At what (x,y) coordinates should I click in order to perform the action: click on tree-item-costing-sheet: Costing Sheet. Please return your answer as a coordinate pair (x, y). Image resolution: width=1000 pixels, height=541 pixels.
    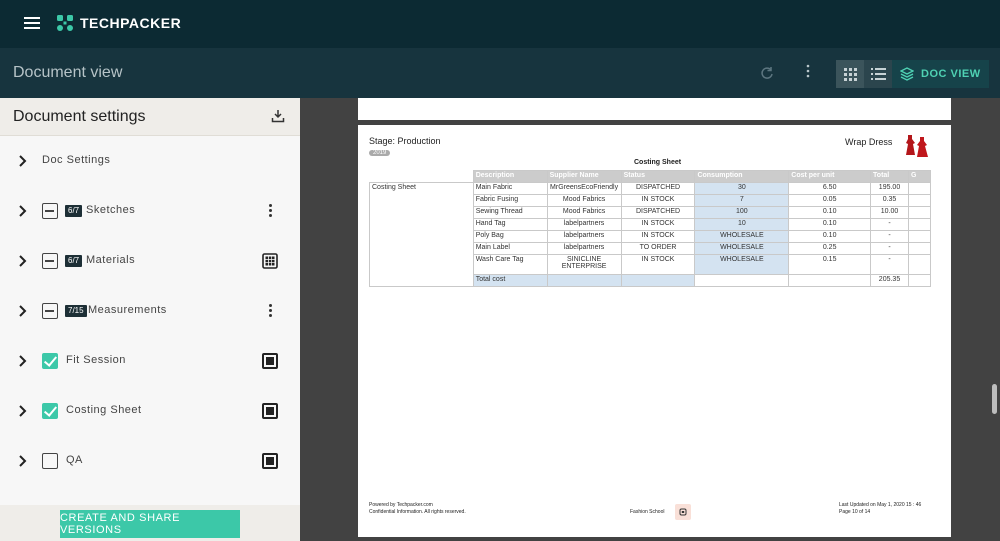
    Looking at the image, I should click on (150, 411).